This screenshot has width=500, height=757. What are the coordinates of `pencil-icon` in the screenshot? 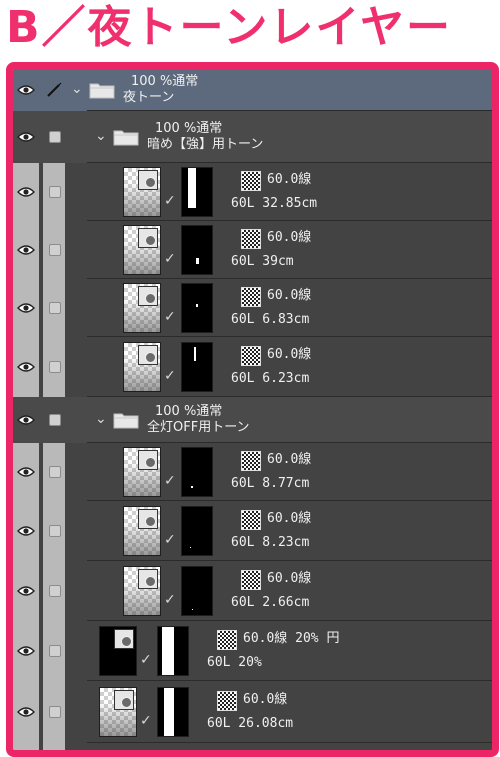 It's located at (54, 90).